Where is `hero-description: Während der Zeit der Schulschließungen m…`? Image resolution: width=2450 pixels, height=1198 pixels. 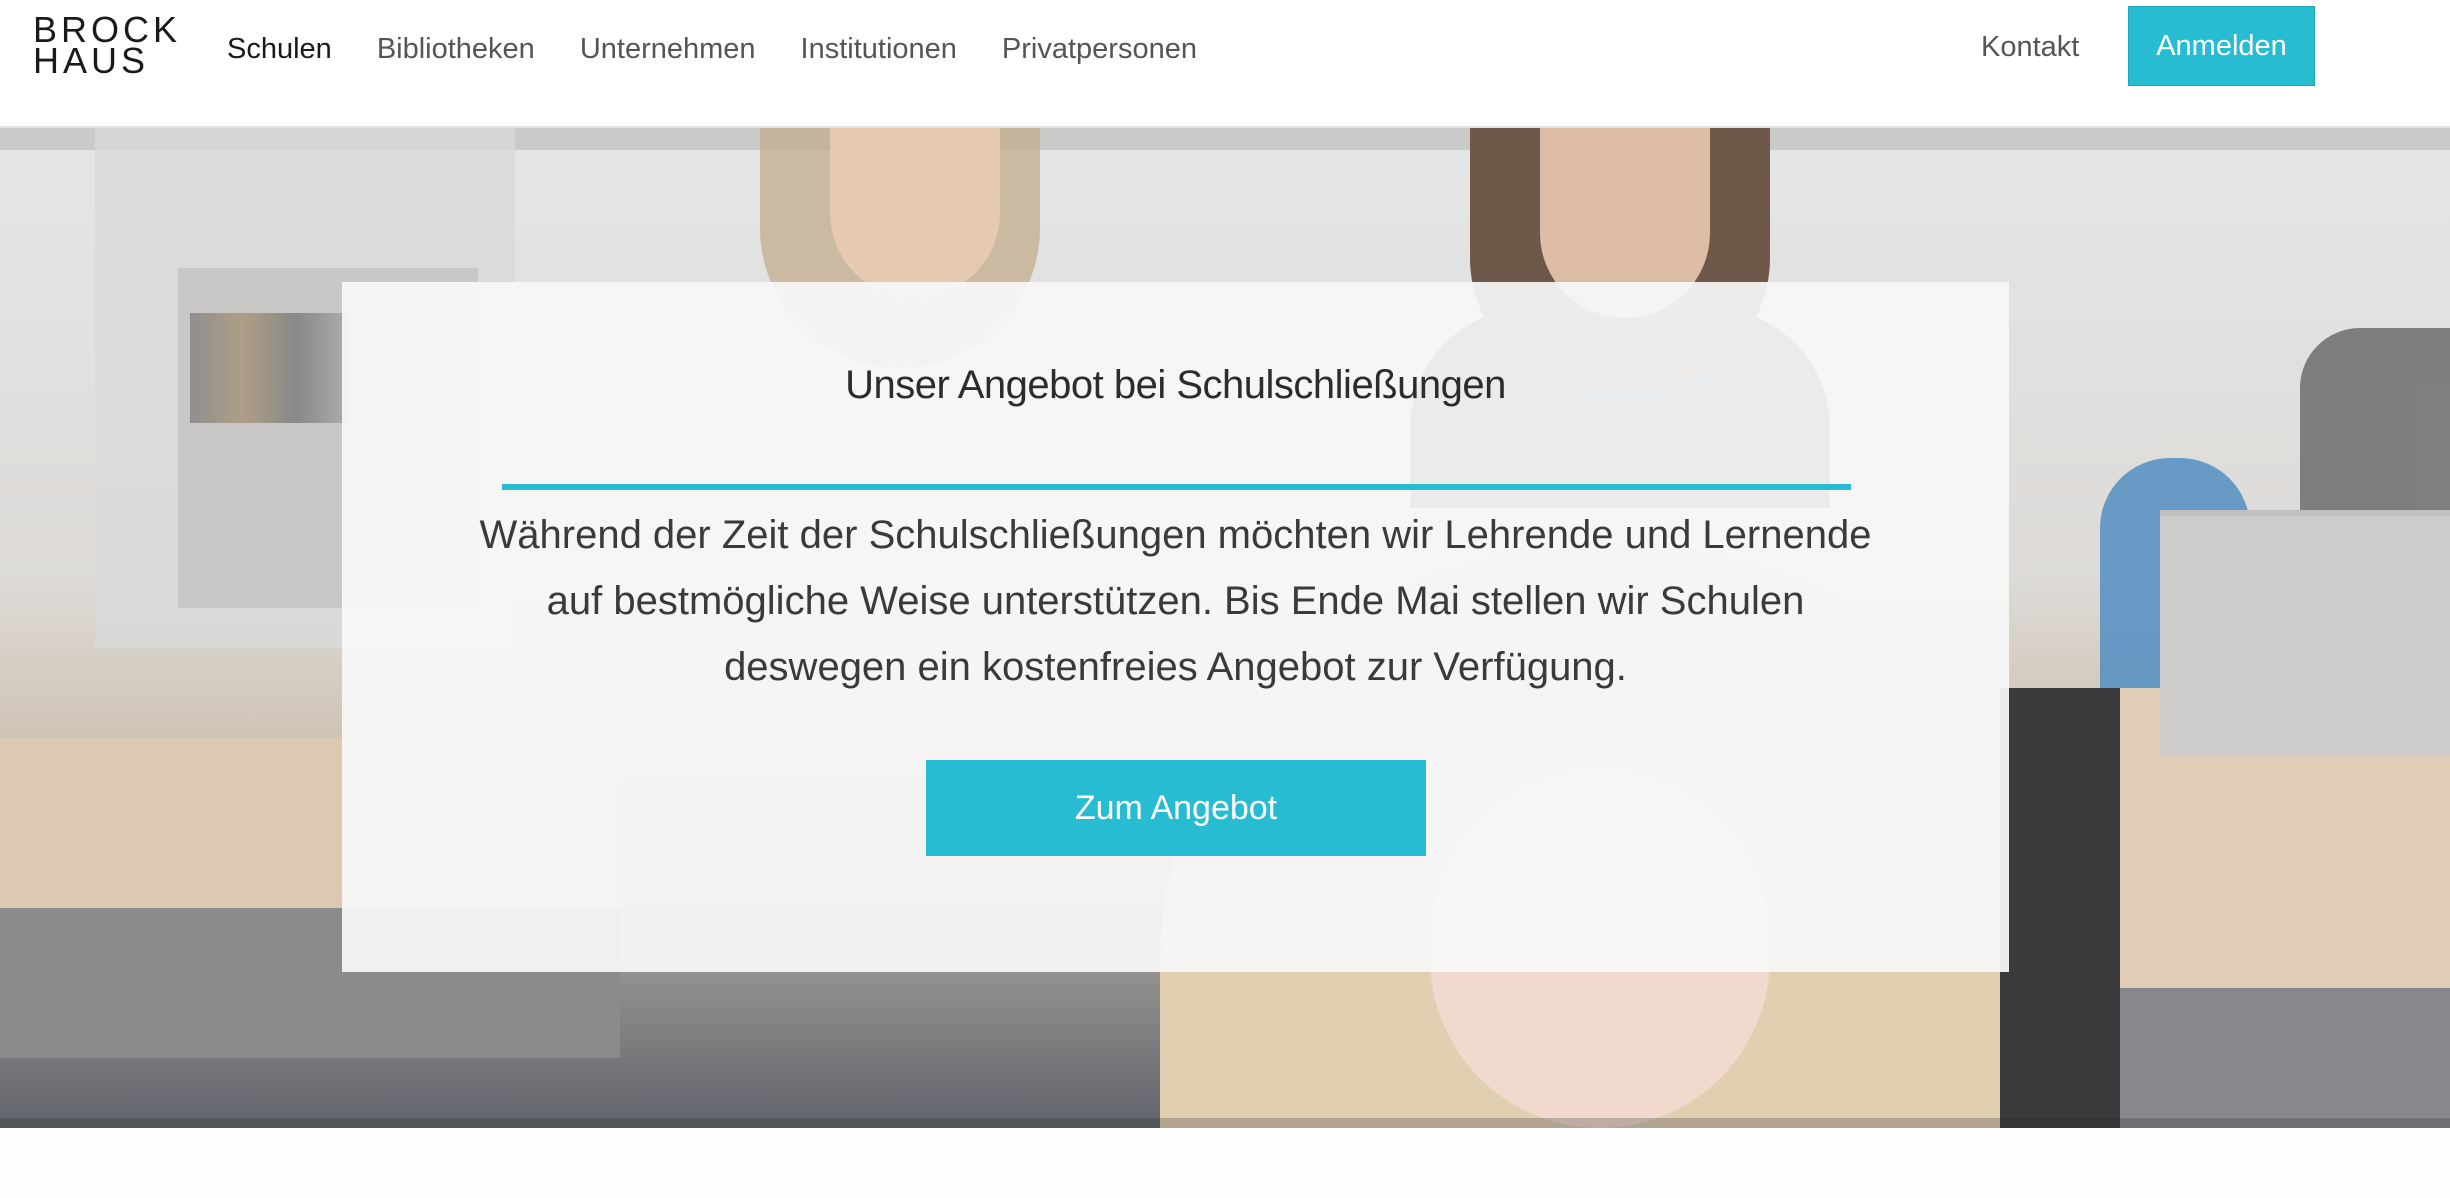
hero-description: Während der Zeit der Schulschließungen m… is located at coordinates (1175, 601).